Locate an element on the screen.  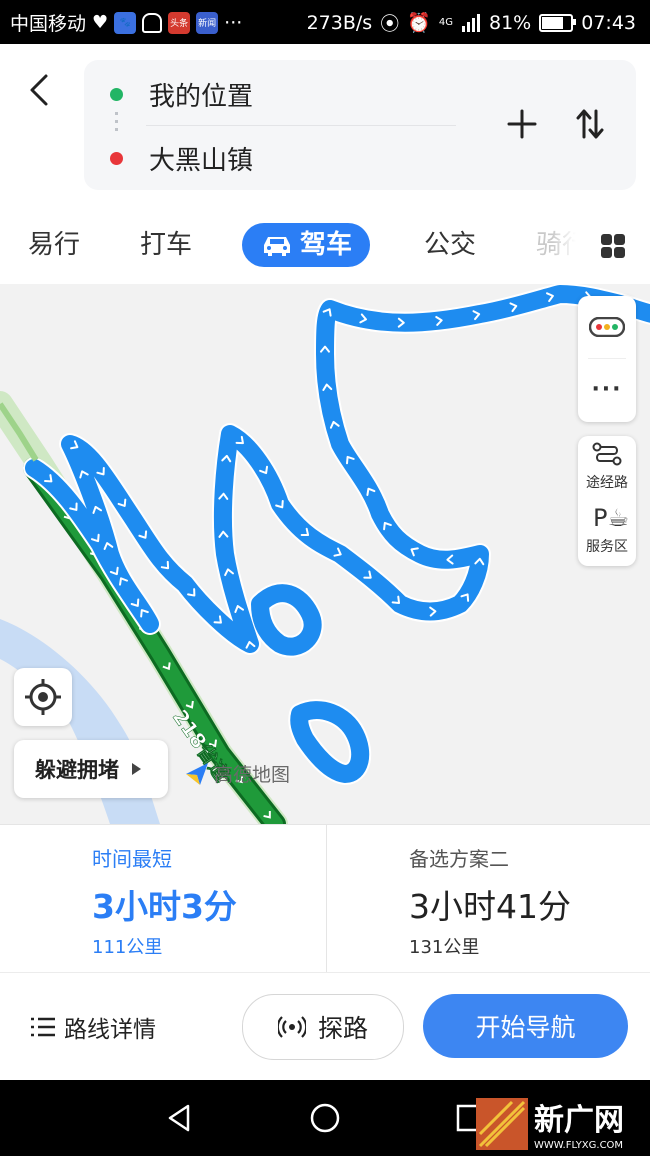
route-header: 我的位置 大黑山镇 is located at coordinates (325, 125).